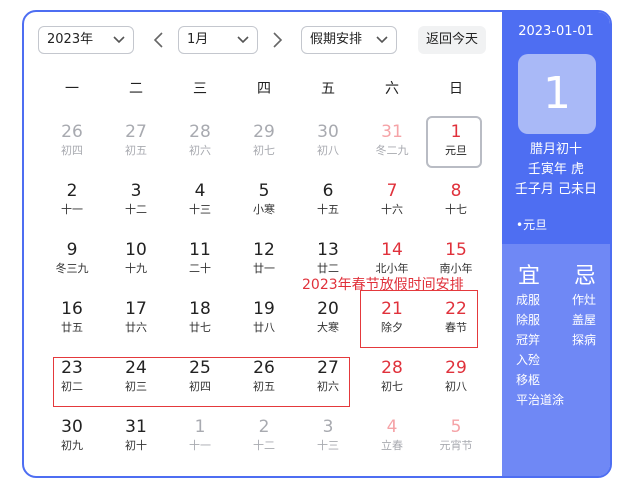 The image size is (626, 492). Describe the element at coordinates (136, 427) in the screenshot. I see `day-number: 31` at that location.